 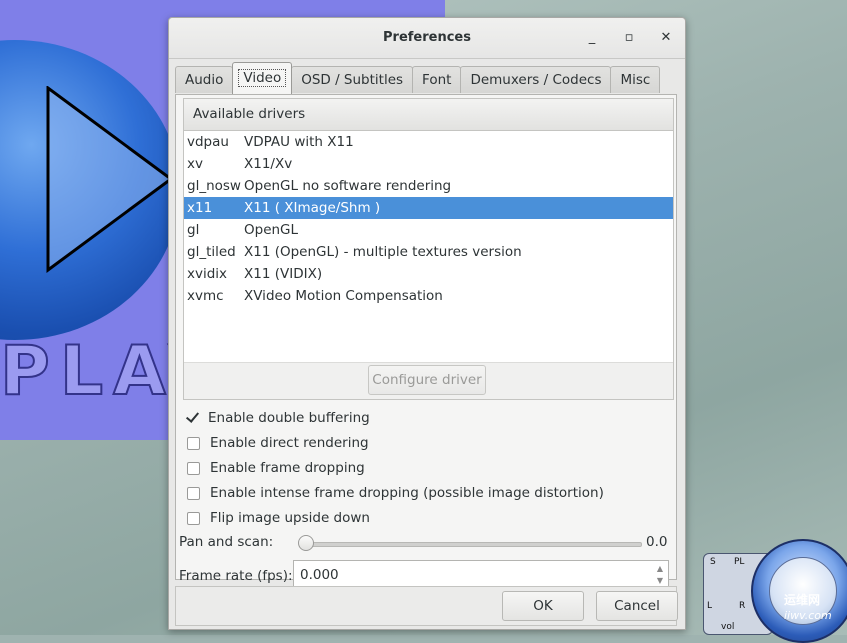 I want to click on driver-row-vdpau: vdpau VDPAU with X11, so click(x=428, y=142).